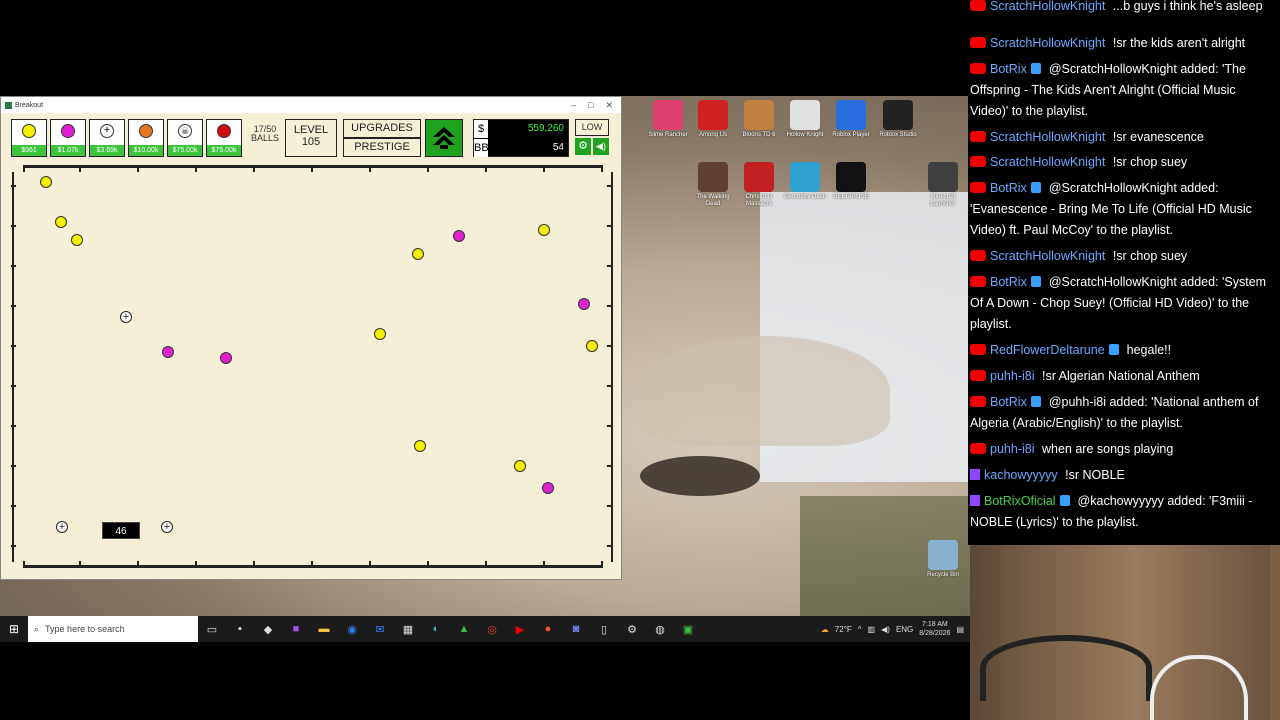 This screenshot has height=720, width=1280. Describe the element at coordinates (851, 119) in the screenshot. I see `desktop-shortcut: Roblox Player` at that location.